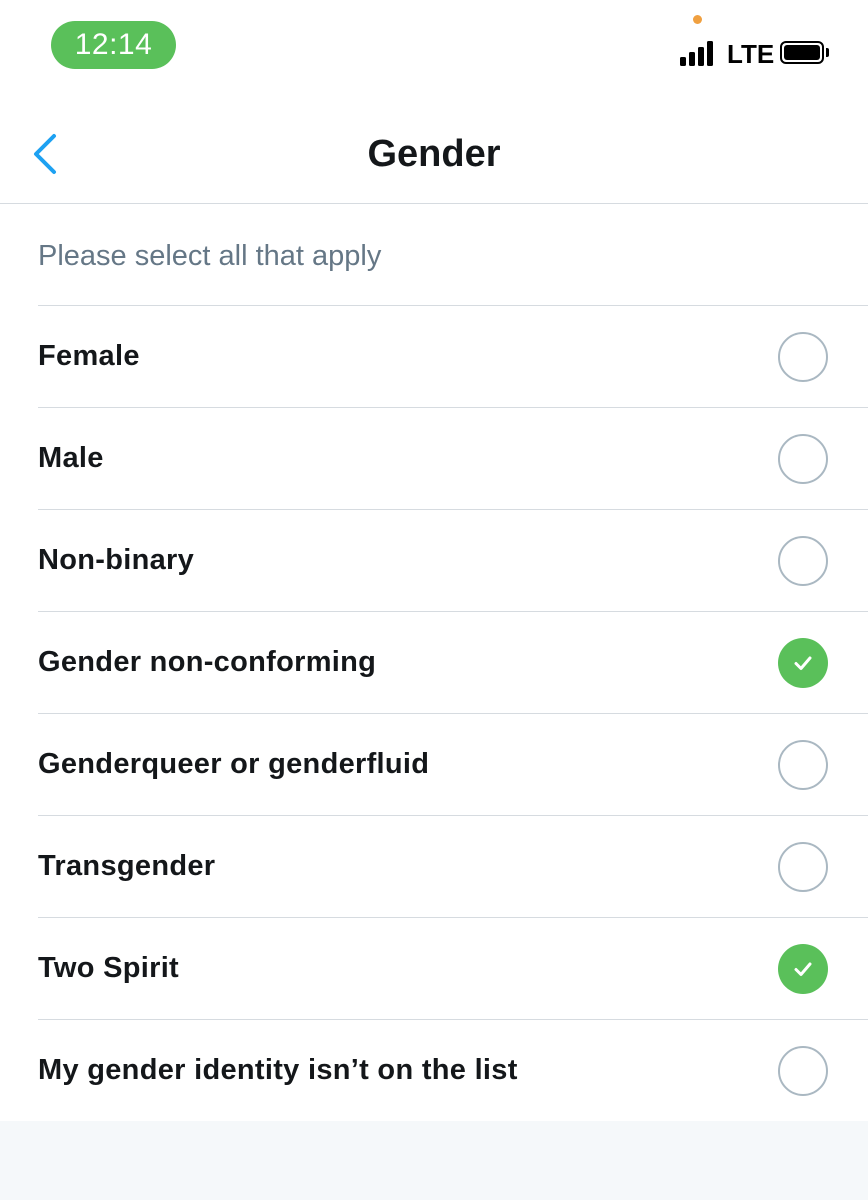 The width and height of the screenshot is (868, 1200). Describe the element at coordinates (434, 154) in the screenshot. I see `page-title: Gender` at that location.